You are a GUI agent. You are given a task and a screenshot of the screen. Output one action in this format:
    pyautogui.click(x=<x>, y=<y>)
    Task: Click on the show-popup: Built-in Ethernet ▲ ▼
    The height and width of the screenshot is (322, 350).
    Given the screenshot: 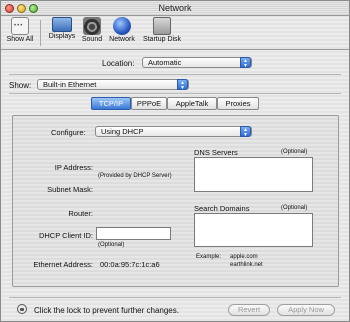 What is the action you would take?
    pyautogui.click(x=113, y=85)
    